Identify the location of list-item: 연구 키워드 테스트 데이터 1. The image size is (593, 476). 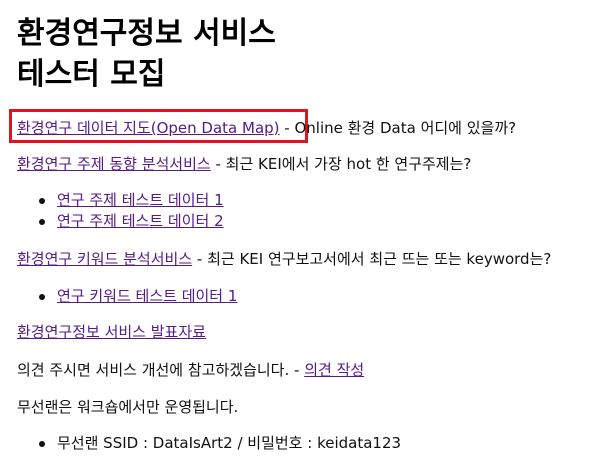
(137, 296).